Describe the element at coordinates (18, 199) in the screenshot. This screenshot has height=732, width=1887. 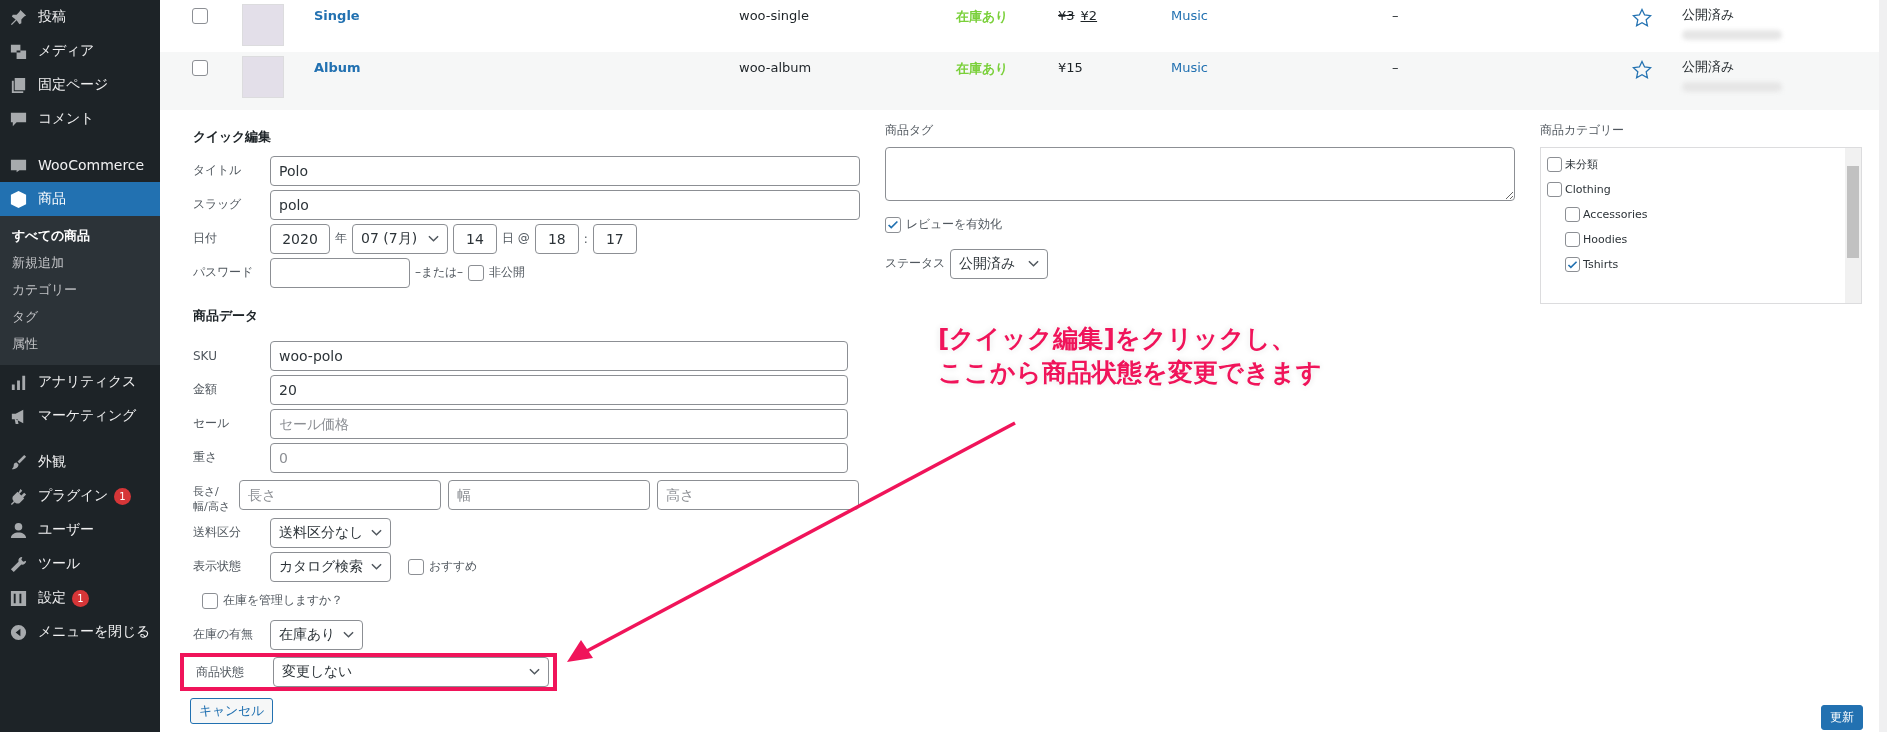
I see `box-icon` at that location.